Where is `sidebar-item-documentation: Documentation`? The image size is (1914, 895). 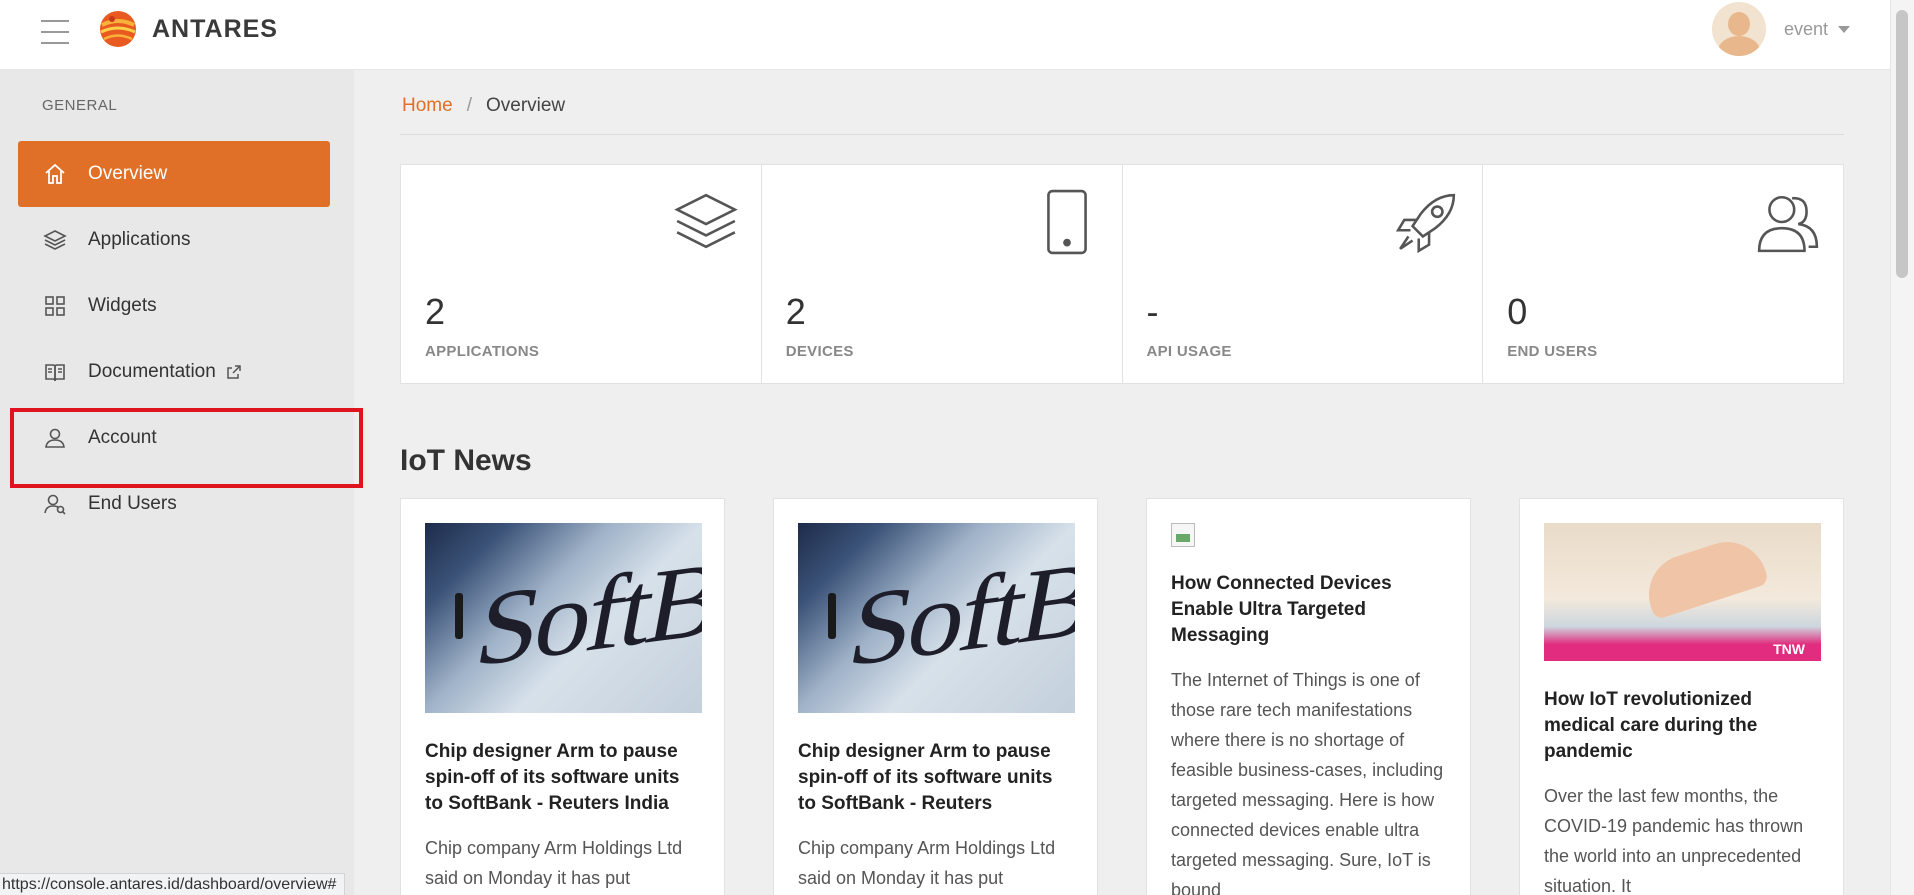
sidebar-item-documentation: Documentation is located at coordinates (174, 372).